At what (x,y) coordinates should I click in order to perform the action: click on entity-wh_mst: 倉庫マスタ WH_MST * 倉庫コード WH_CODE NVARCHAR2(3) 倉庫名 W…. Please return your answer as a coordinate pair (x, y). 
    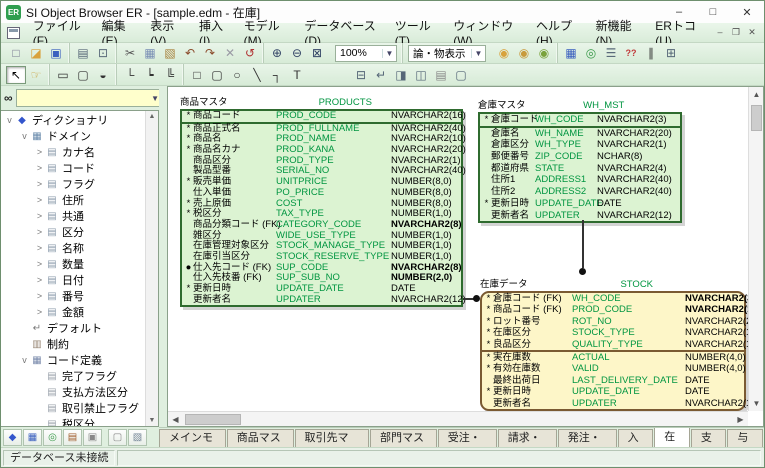
    Looking at the image, I should click on (580, 162).